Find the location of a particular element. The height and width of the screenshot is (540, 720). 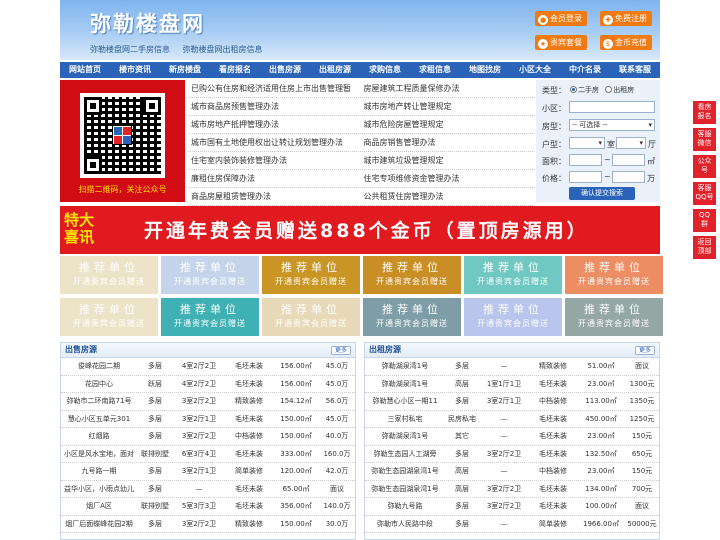

table-row: 九号路一期 多层 3室2厅1卫 简单装修 120.00㎡ 42.0万 is located at coordinates (208, 472).